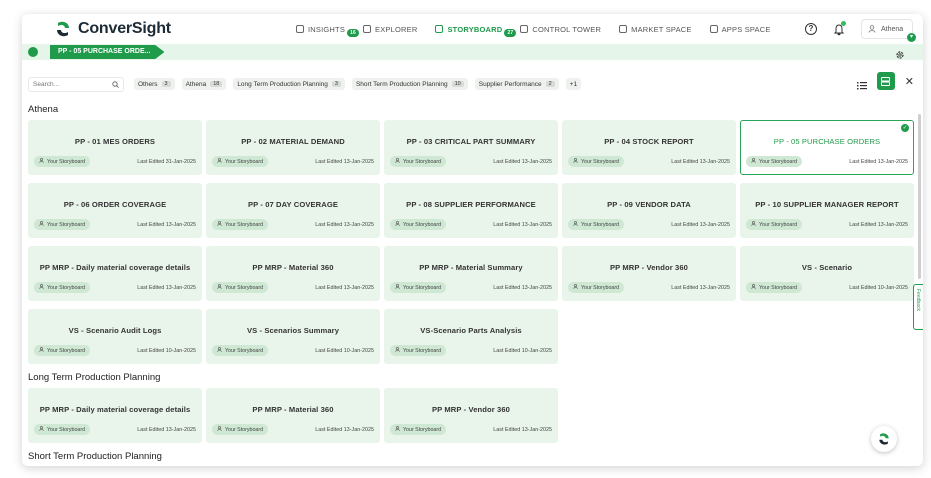 The height and width of the screenshot is (478, 931). I want to click on storyboard-card-title: PP - 09 VENDOR DATA, so click(649, 204).